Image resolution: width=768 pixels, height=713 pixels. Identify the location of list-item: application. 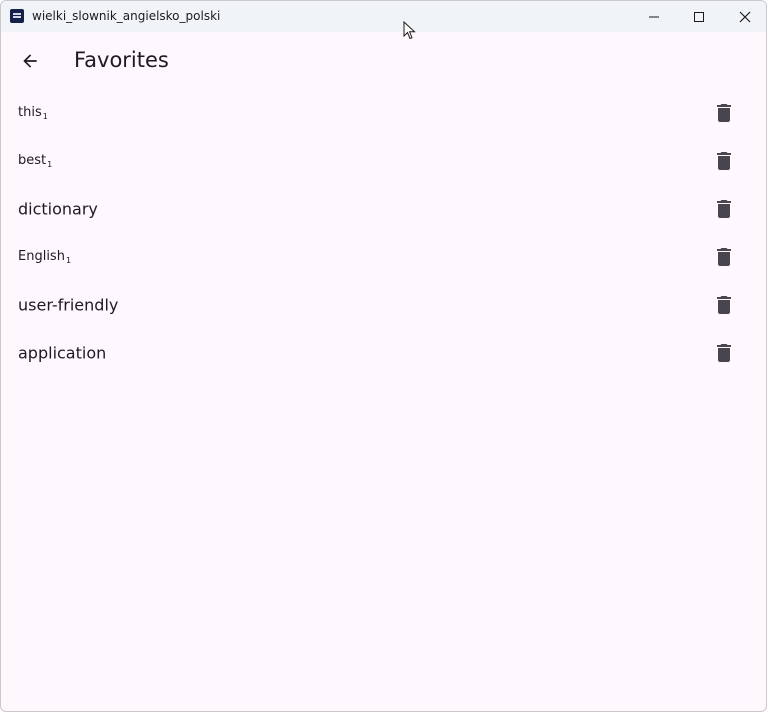
(383, 353).